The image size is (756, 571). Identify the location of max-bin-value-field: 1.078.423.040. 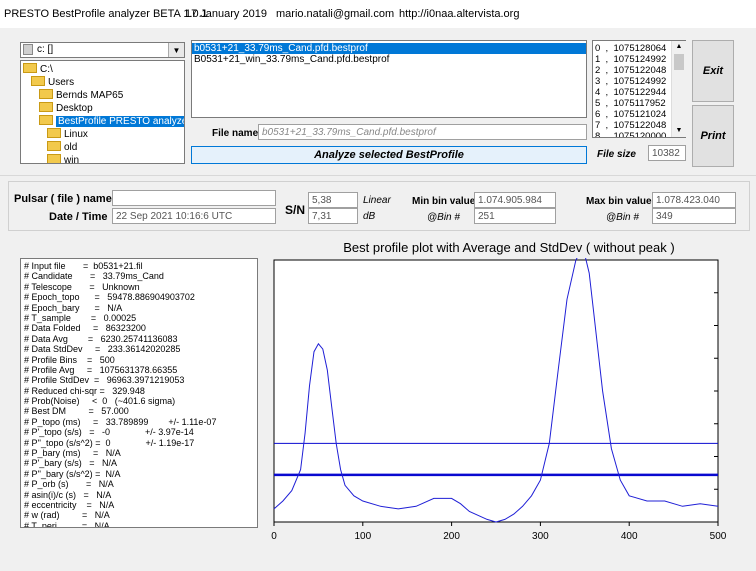
(694, 200).